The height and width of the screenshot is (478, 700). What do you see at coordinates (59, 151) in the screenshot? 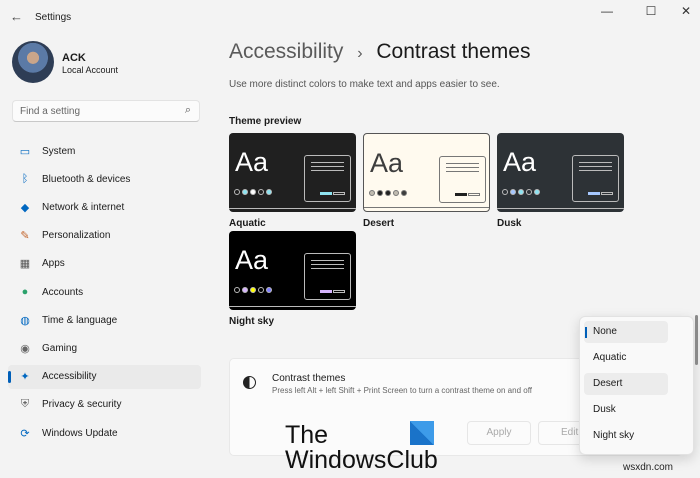
I see `sidebar-item-label: System` at bounding box center [59, 151].